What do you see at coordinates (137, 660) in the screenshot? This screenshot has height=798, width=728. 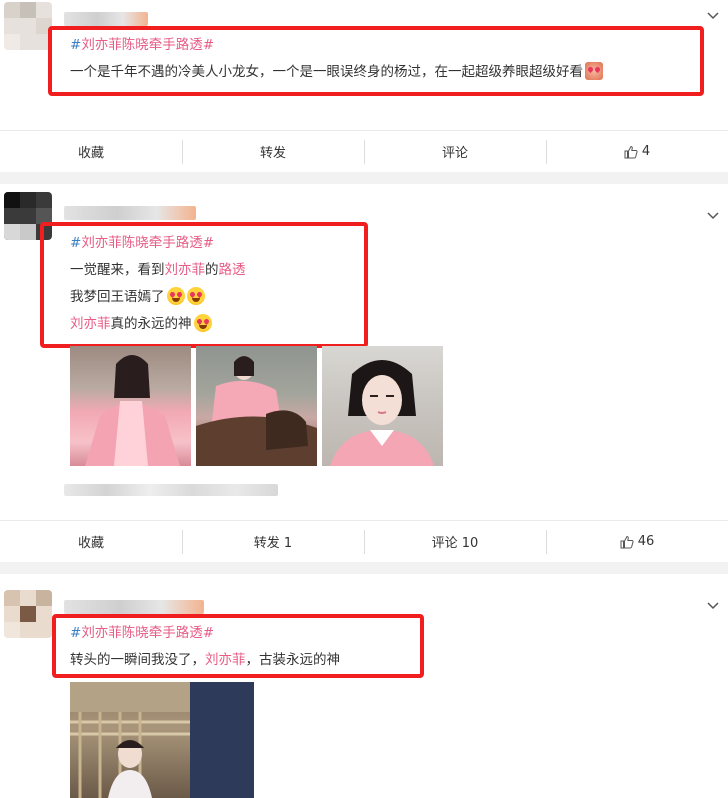 I see `post-text-segment: 转头的一瞬间我没了，` at bounding box center [137, 660].